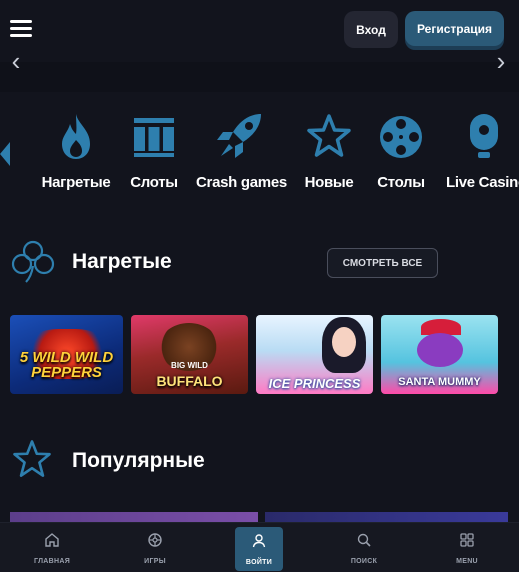 The width and height of the screenshot is (519, 572). I want to click on category-slots: Слоты, so click(154, 151).